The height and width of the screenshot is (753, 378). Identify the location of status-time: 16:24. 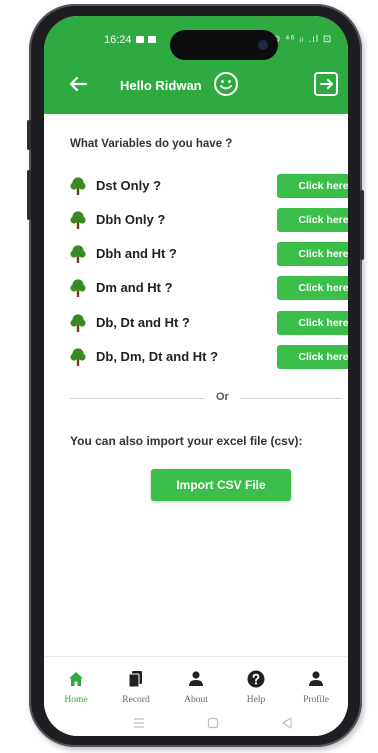
(118, 40).